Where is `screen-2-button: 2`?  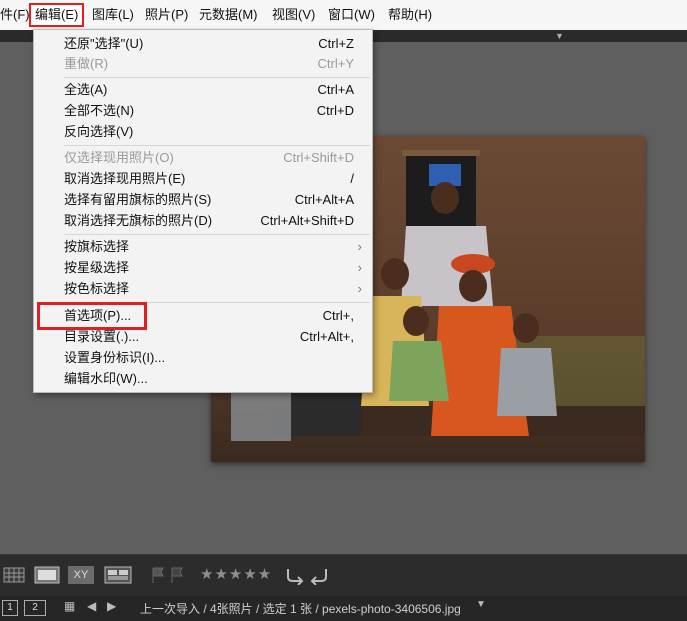
screen-2-button: 2 is located at coordinates (35, 608).